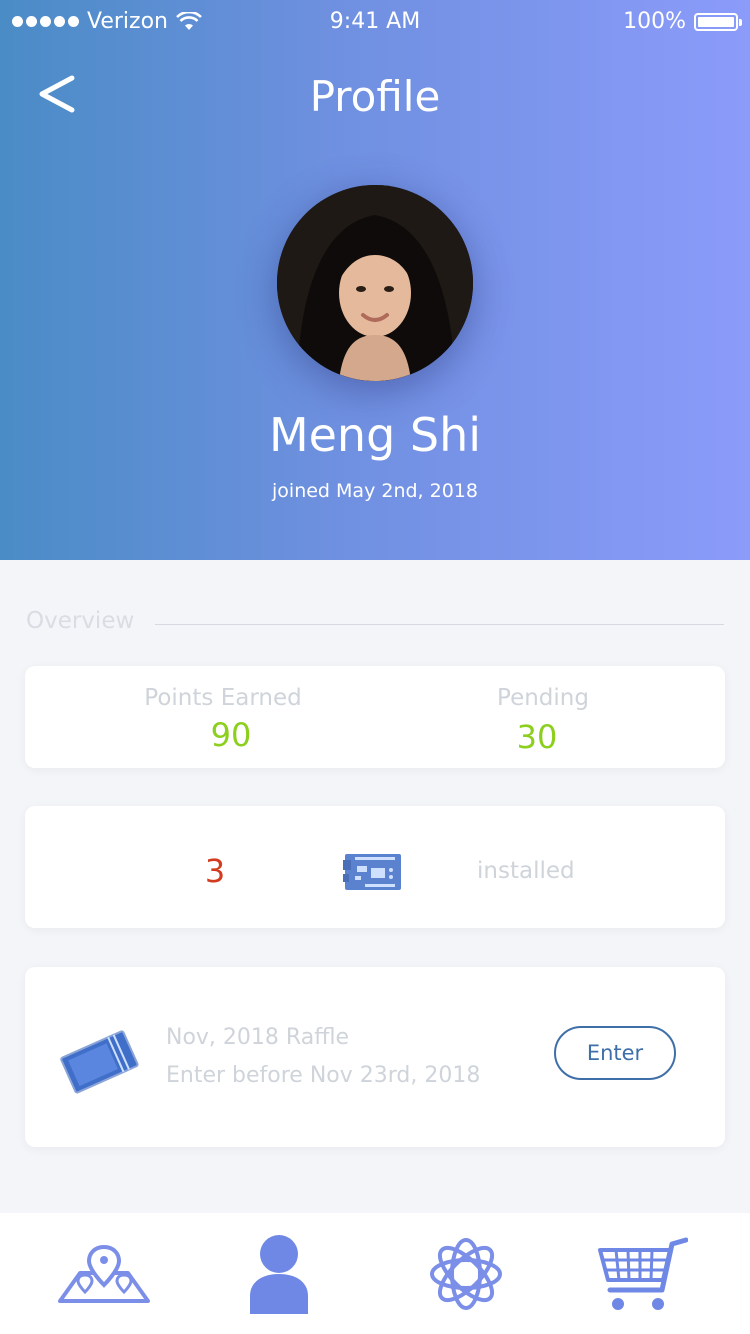 The image size is (750, 1334). I want to click on avatar-photo, so click(375, 283).